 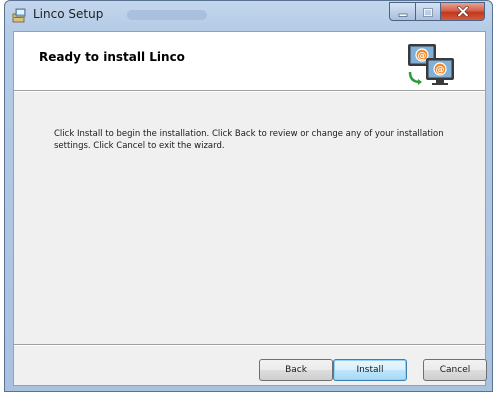 What do you see at coordinates (112, 57) in the screenshot?
I see `page-title: Ready to install Linco` at bounding box center [112, 57].